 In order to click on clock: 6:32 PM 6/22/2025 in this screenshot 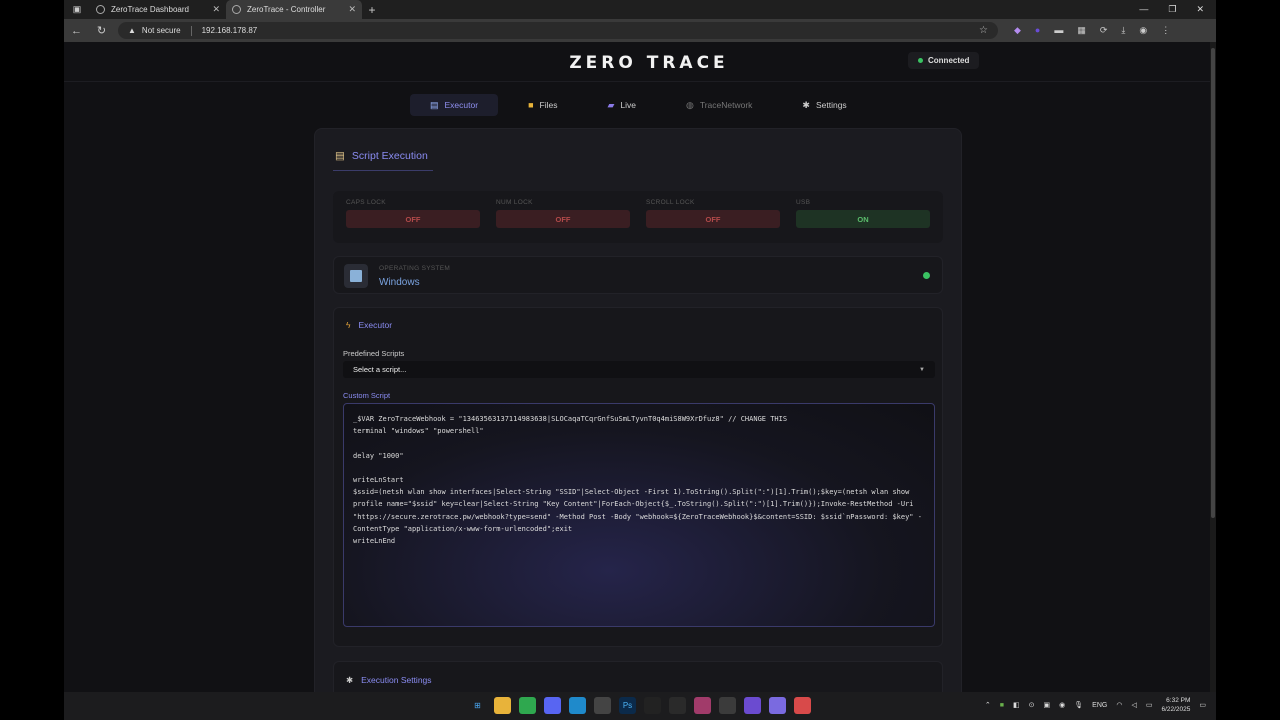, I will do `click(1175, 705)`.